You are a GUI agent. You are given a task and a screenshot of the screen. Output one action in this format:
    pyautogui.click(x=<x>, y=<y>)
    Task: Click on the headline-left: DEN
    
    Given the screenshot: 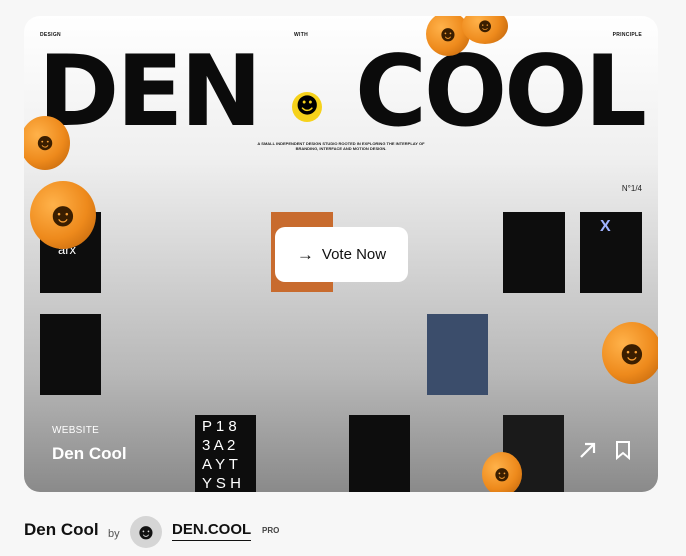 What is the action you would take?
    pyautogui.click(x=150, y=92)
    